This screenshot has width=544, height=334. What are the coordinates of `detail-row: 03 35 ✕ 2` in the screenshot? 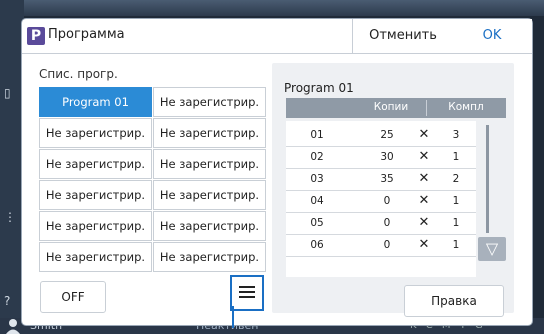 It's located at (381, 180).